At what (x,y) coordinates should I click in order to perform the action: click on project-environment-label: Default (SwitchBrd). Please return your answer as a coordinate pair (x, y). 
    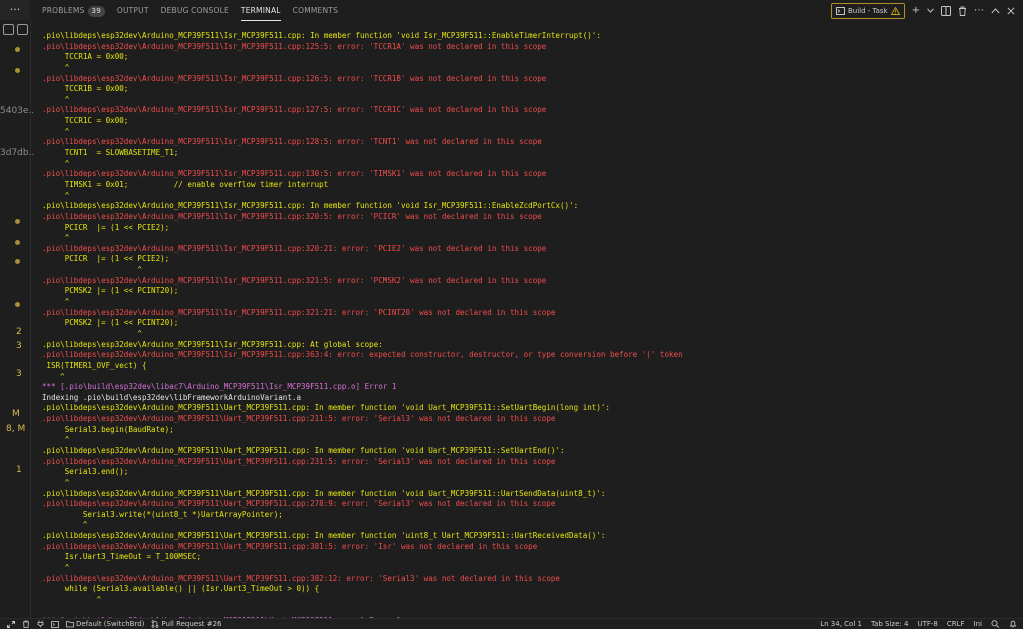
    Looking at the image, I should click on (110, 624).